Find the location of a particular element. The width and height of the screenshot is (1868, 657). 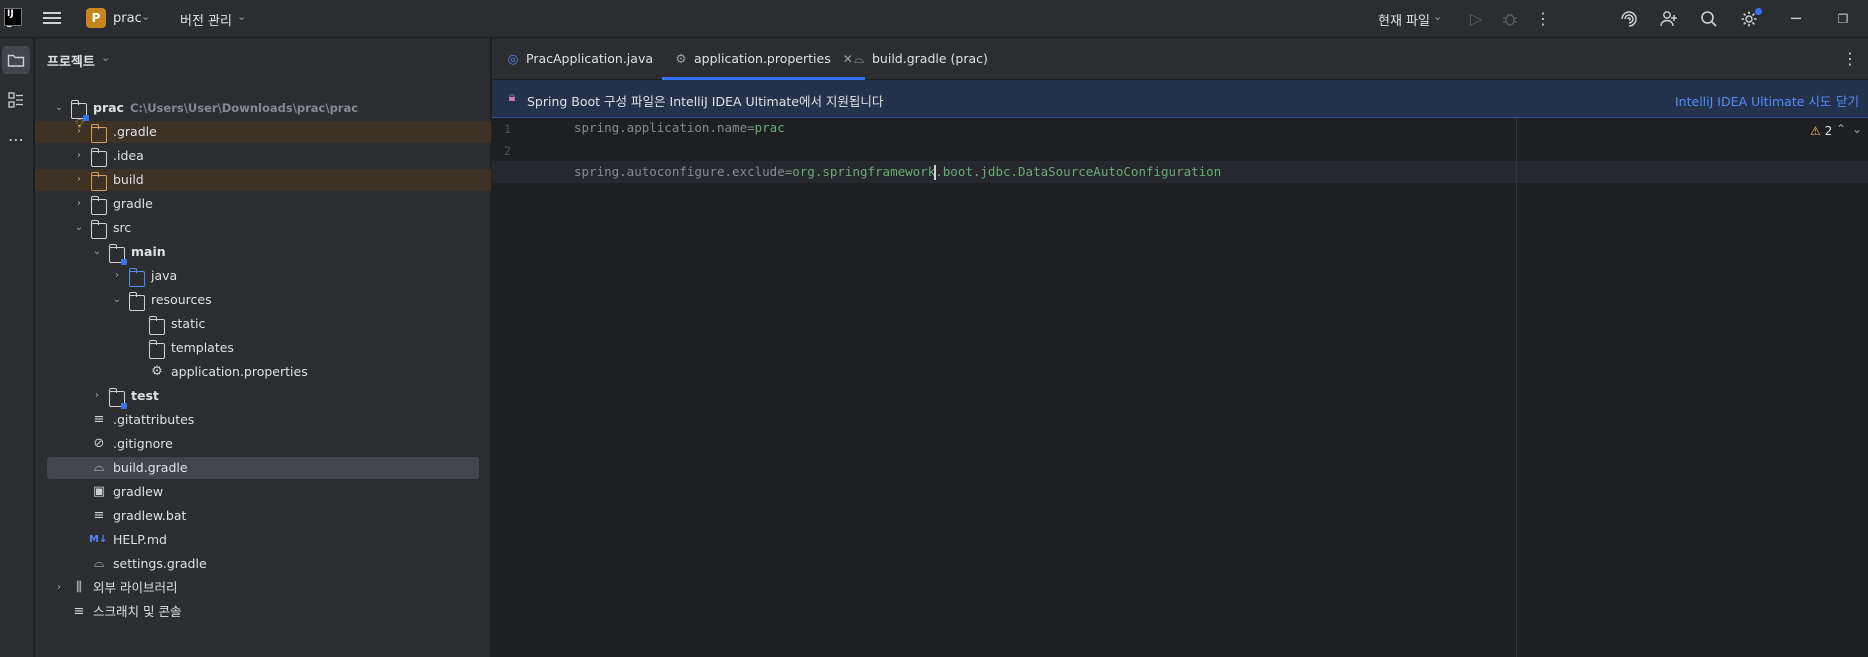

markdown-icon: M↓ is located at coordinates (98, 539).